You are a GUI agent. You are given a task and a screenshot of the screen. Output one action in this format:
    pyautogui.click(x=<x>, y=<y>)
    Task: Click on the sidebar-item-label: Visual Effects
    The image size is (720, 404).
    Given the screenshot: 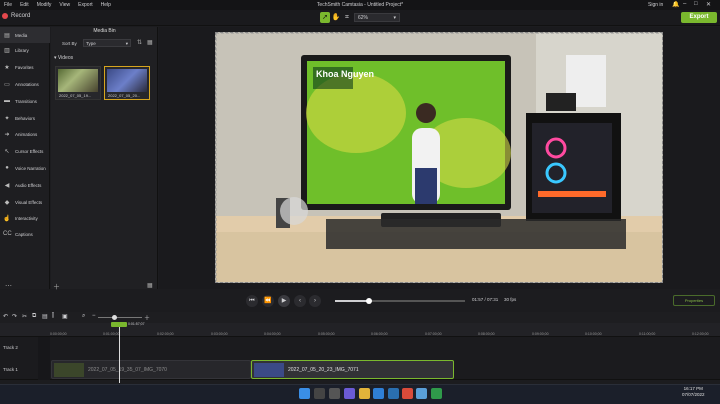 What is the action you would take?
    pyautogui.click(x=29, y=202)
    